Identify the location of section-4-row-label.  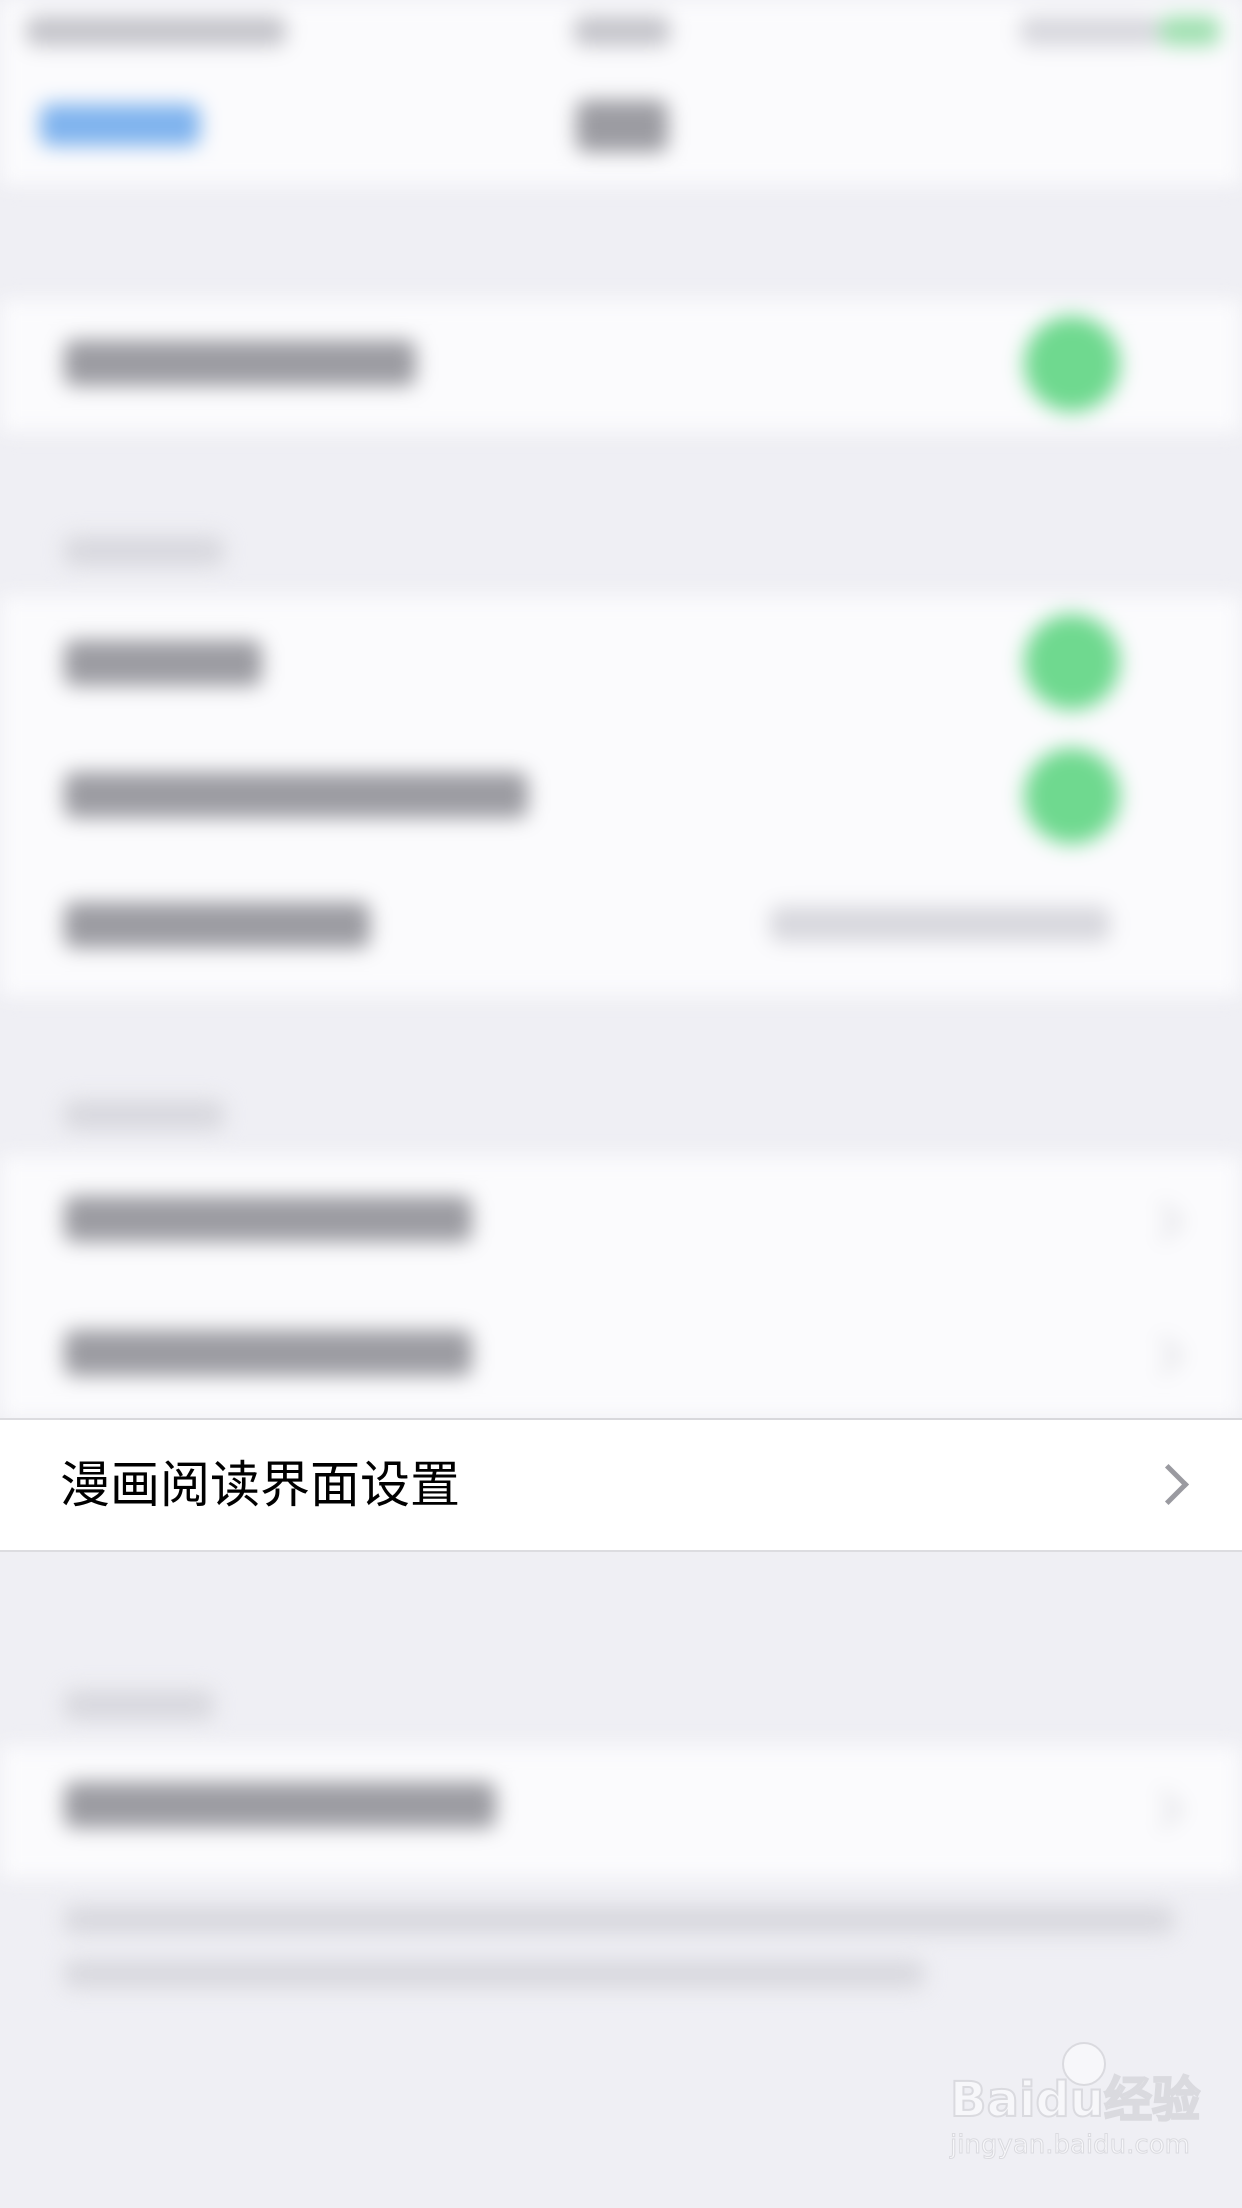
(280, 1805).